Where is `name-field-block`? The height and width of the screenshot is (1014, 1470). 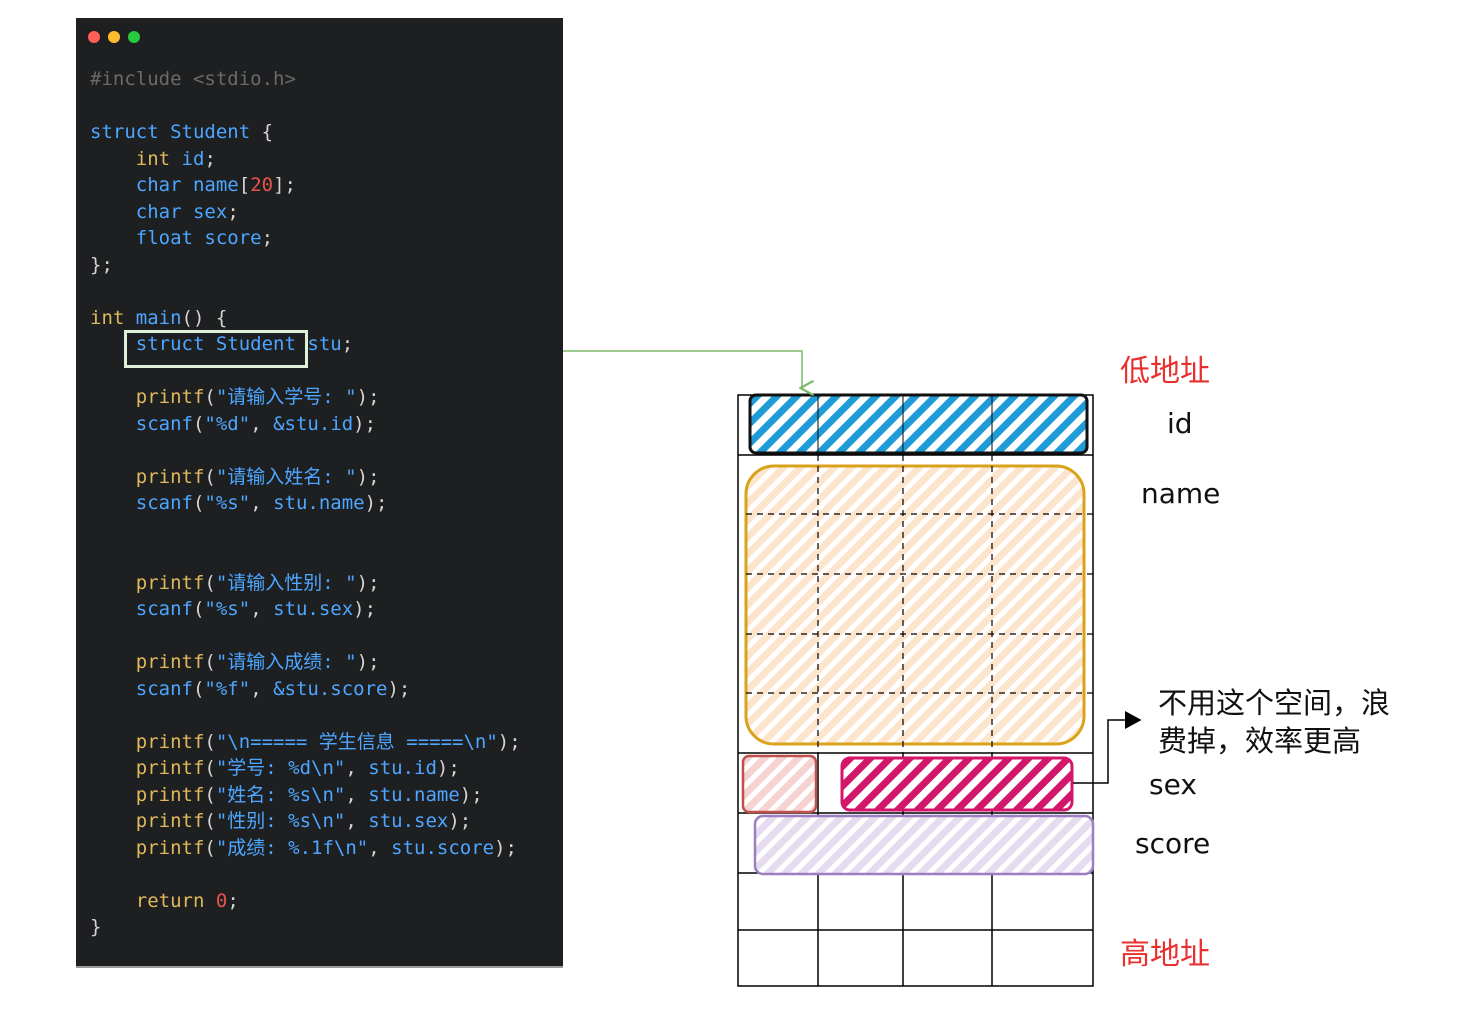 name-field-block is located at coordinates (915, 605).